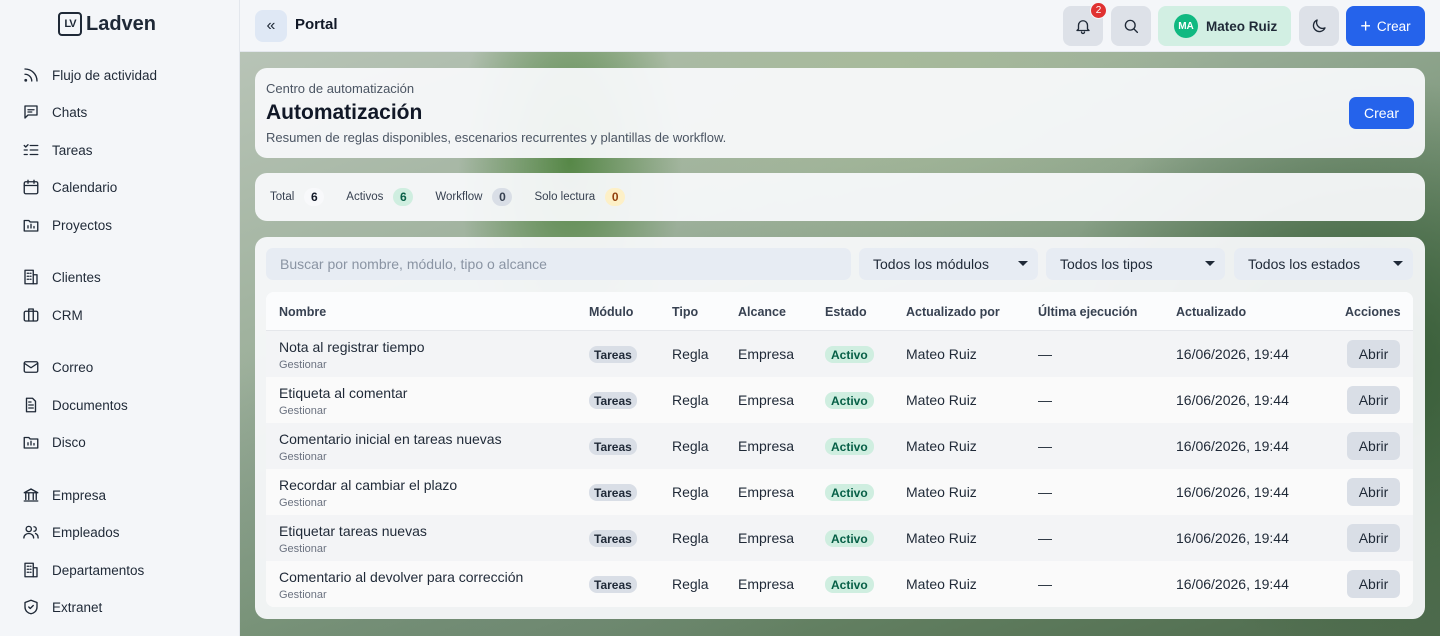 Image resolution: width=1440 pixels, height=636 pixels. I want to click on sidebar-item-label: Chats, so click(70, 112).